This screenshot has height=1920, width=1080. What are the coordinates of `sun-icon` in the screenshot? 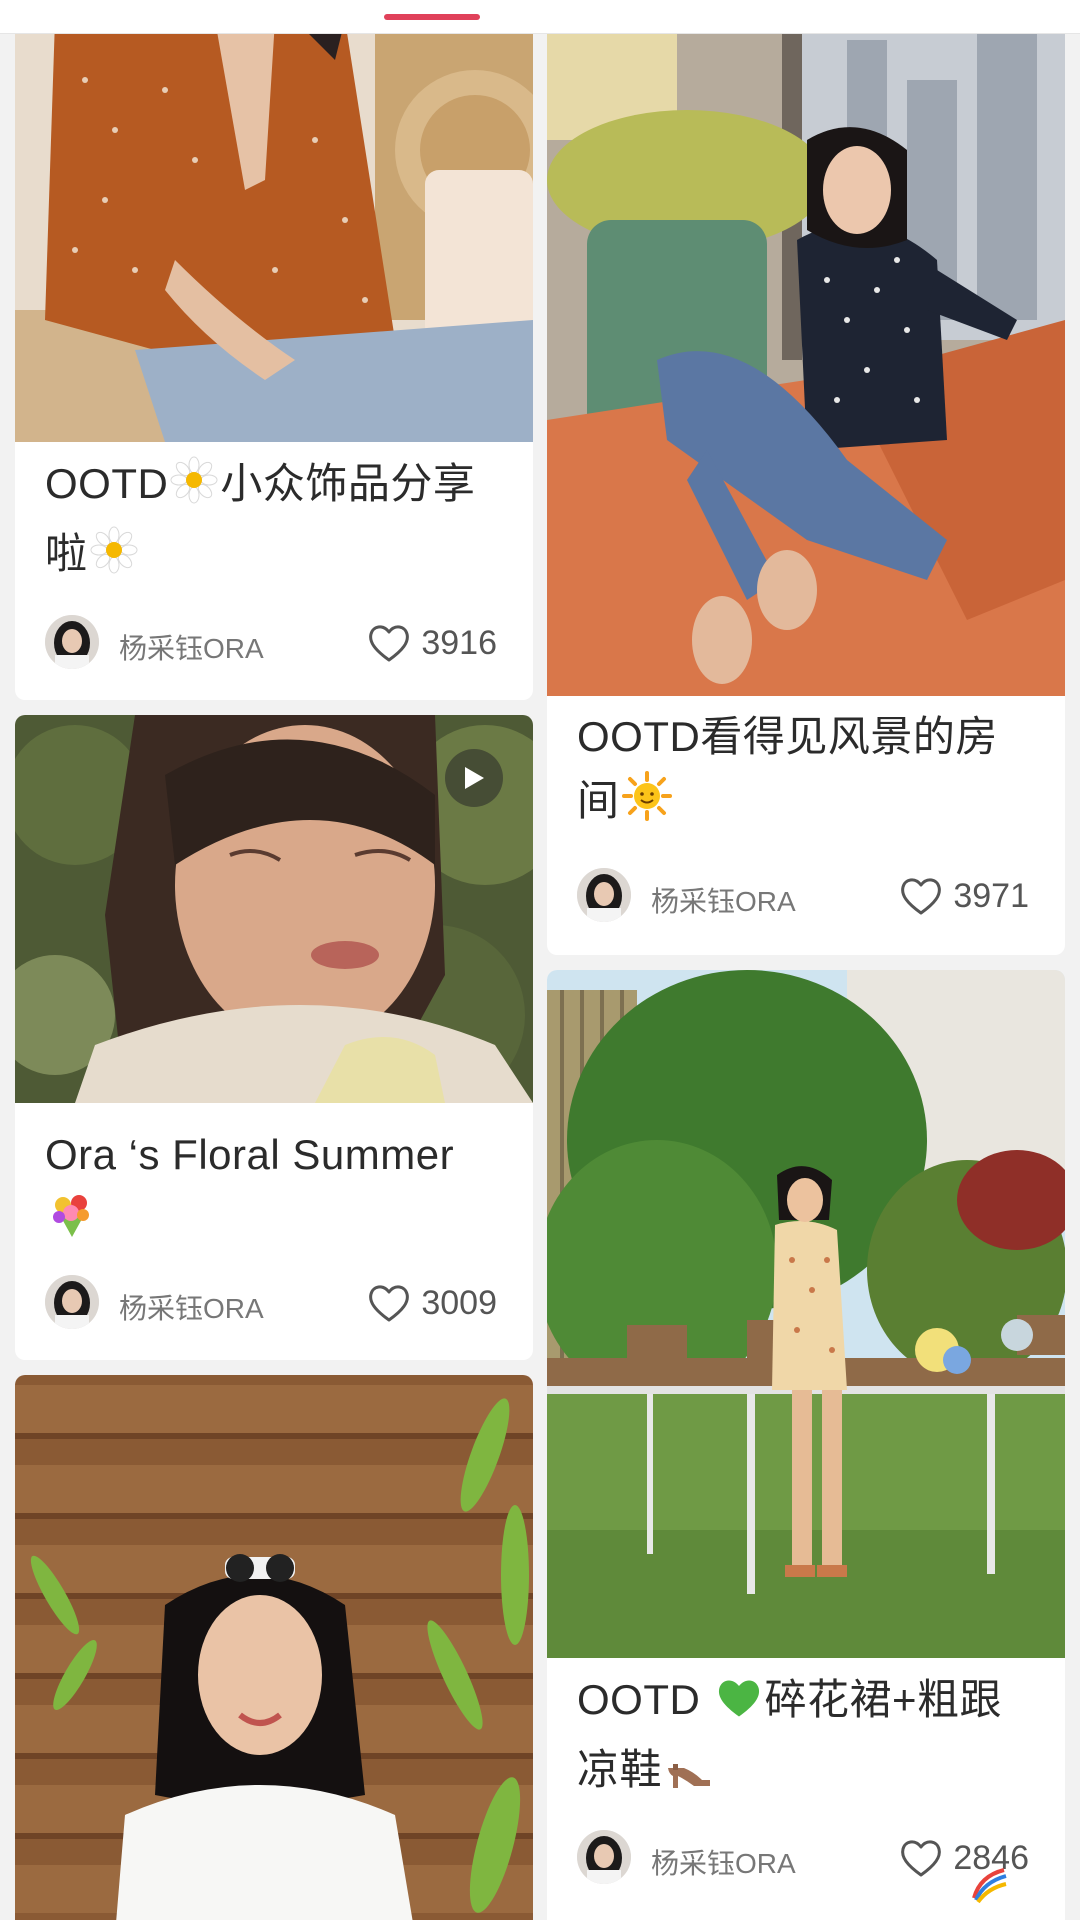 It's located at (646, 805).